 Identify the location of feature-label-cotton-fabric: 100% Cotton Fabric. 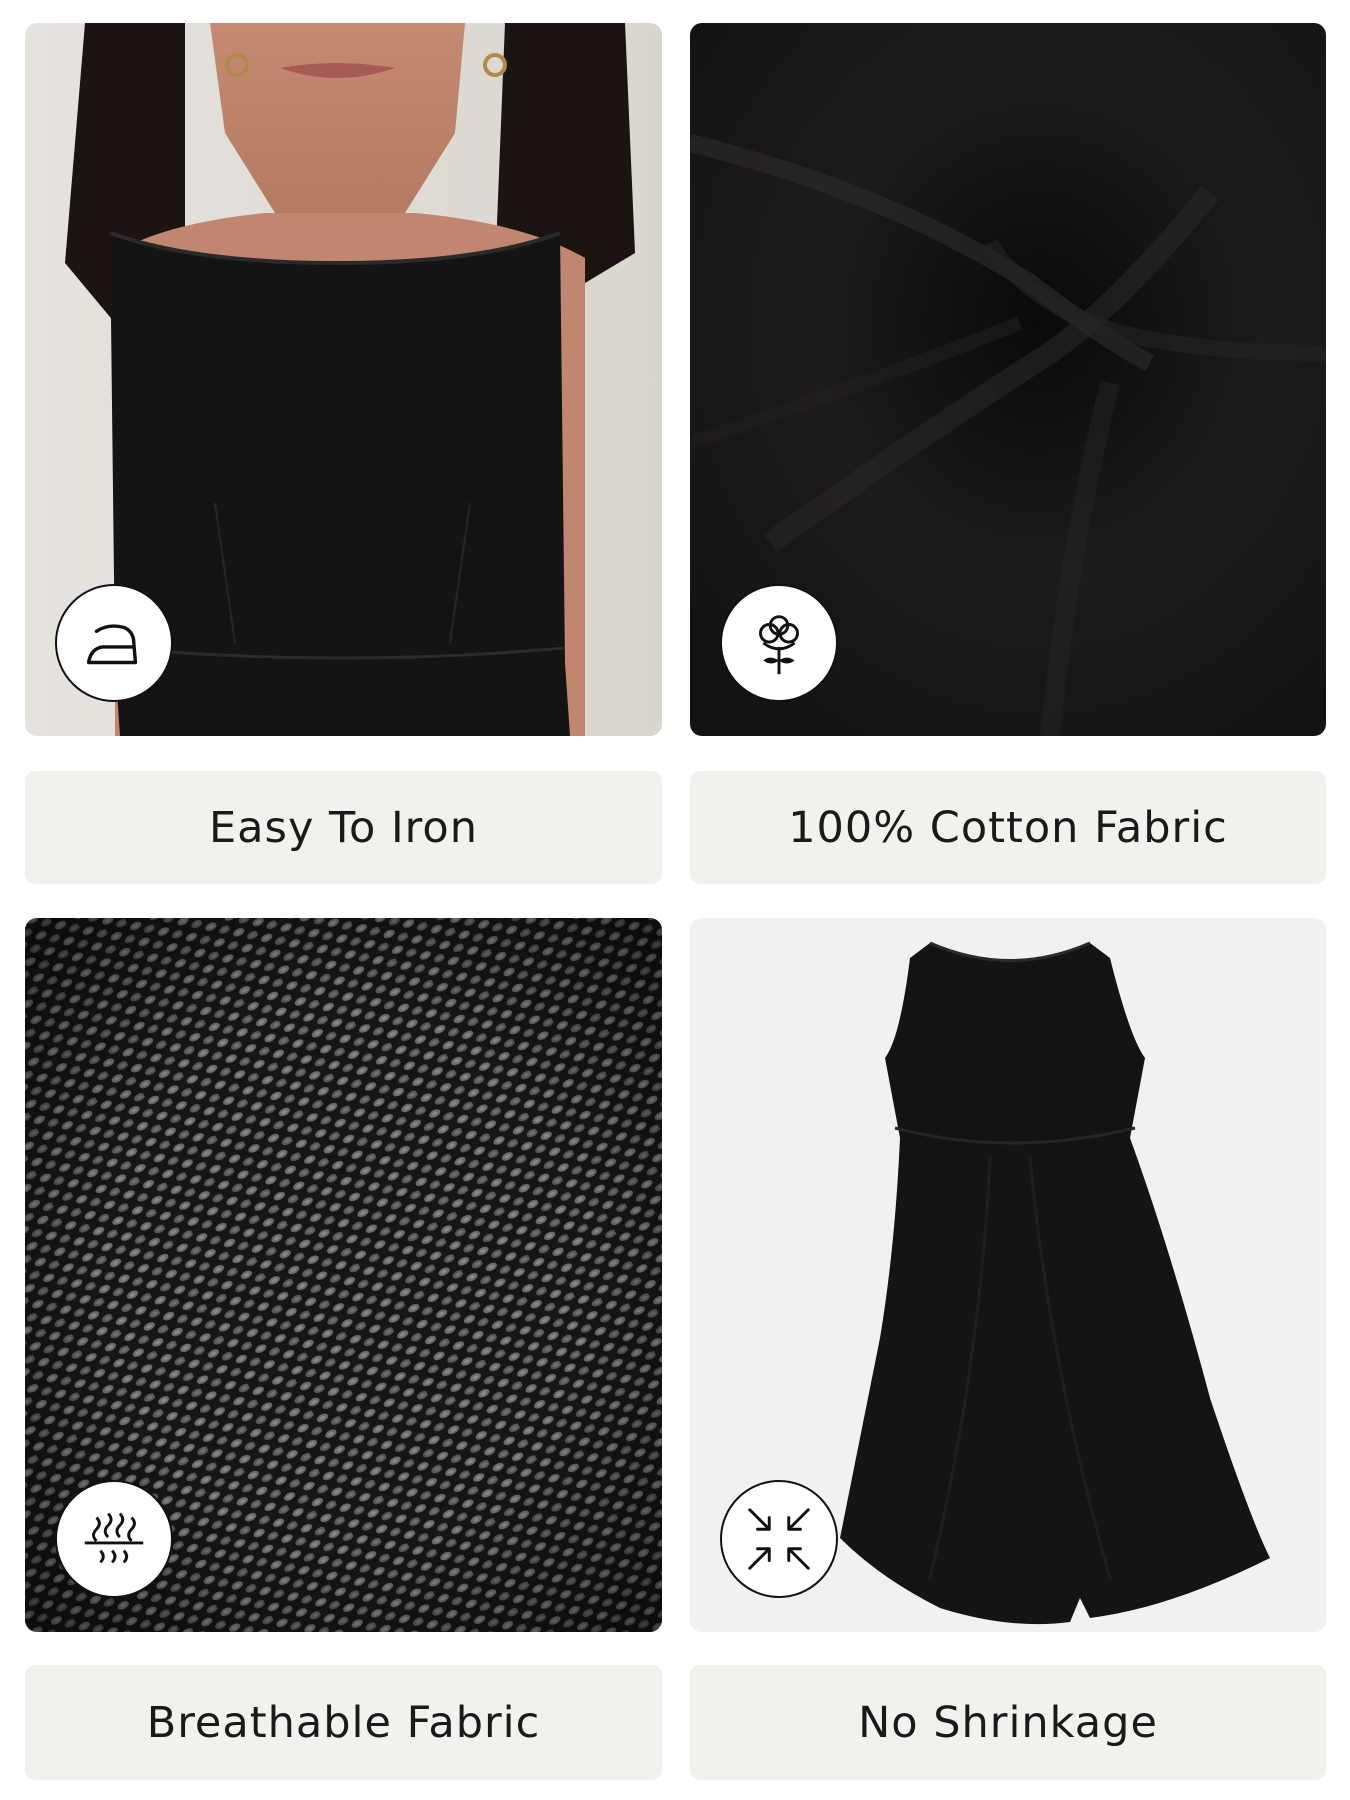
(1008, 827).